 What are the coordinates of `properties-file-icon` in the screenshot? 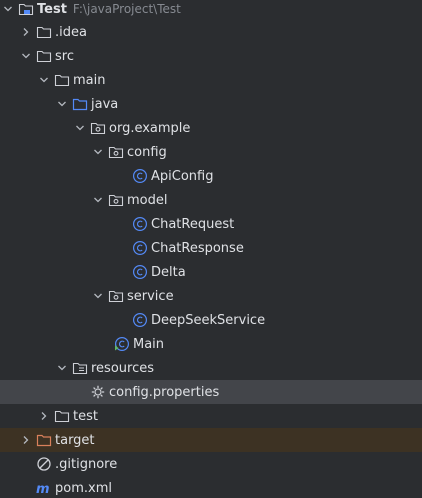 It's located at (98, 392).